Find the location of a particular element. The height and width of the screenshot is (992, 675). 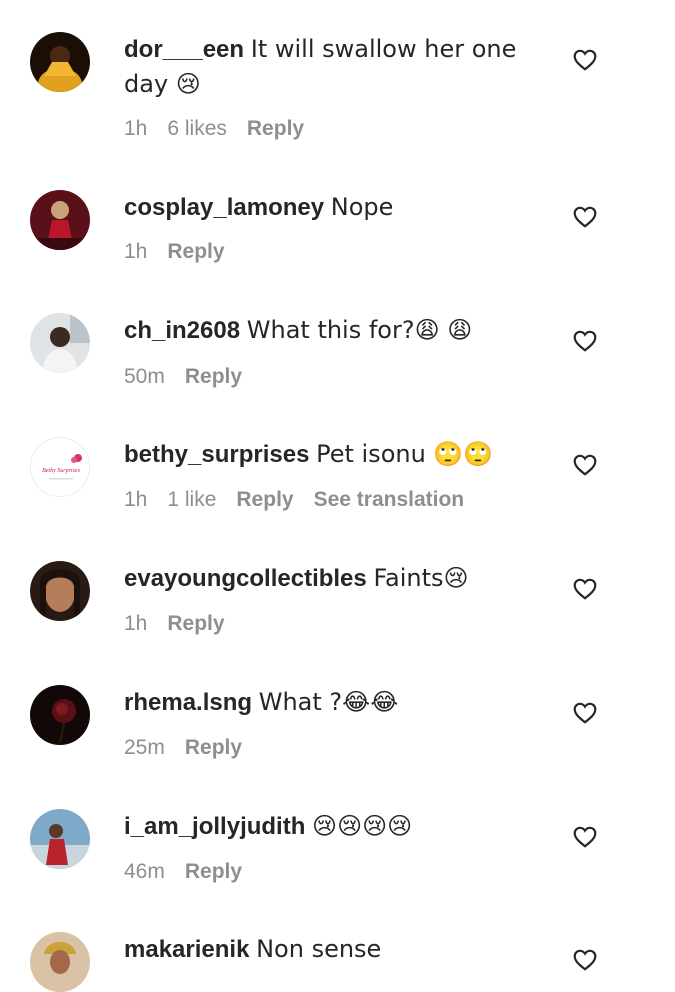

comment-text: Nope is located at coordinates (362, 207).